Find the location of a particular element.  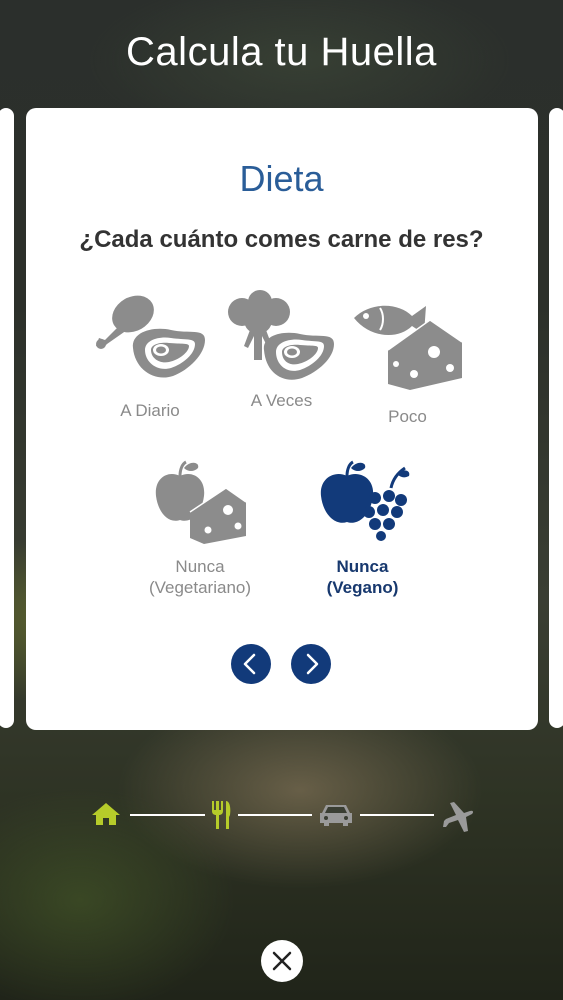

chicken-steak-icon is located at coordinates (150, 336).